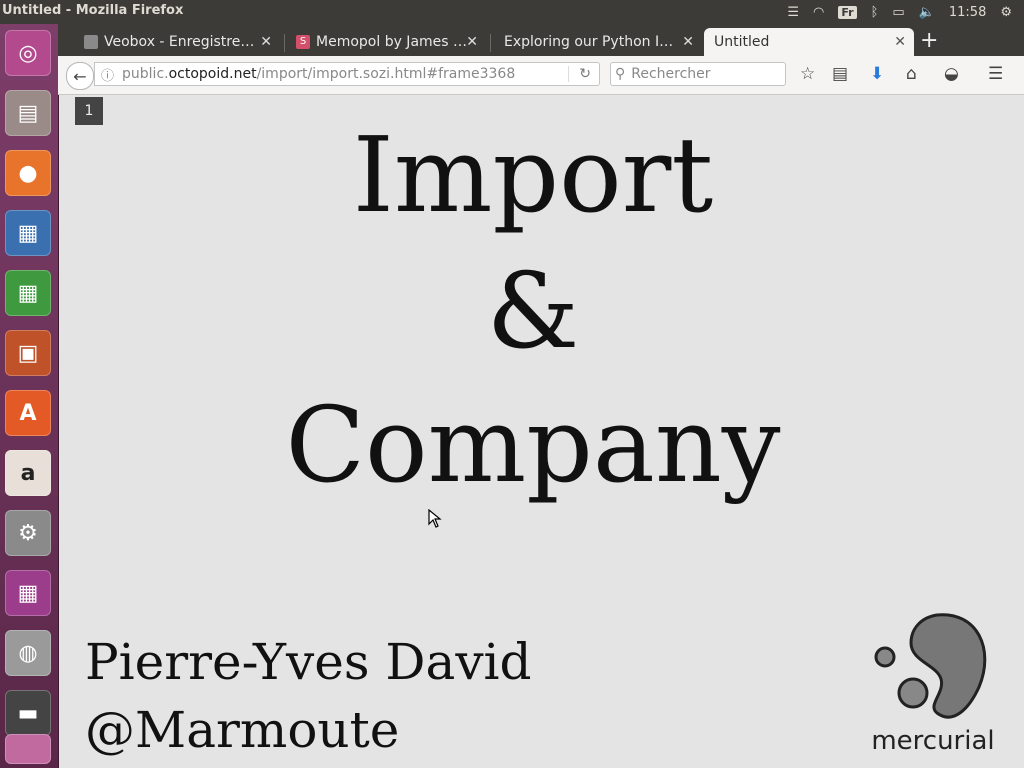 The height and width of the screenshot is (768, 1024). I want to click on home-icon: ⌂, so click(911, 74).